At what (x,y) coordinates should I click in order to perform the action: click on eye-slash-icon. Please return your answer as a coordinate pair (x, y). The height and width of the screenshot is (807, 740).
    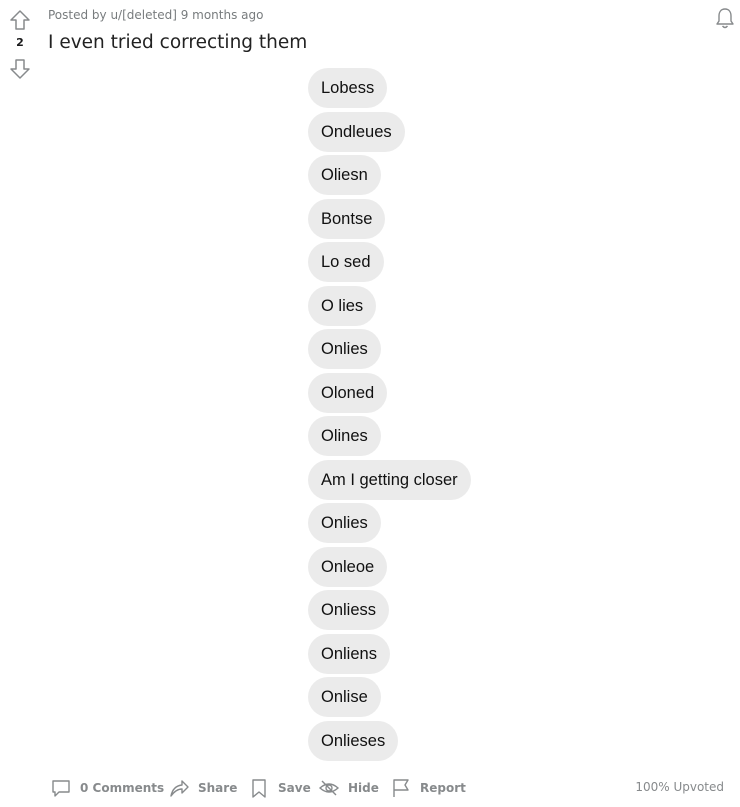
    Looking at the image, I should click on (329, 788).